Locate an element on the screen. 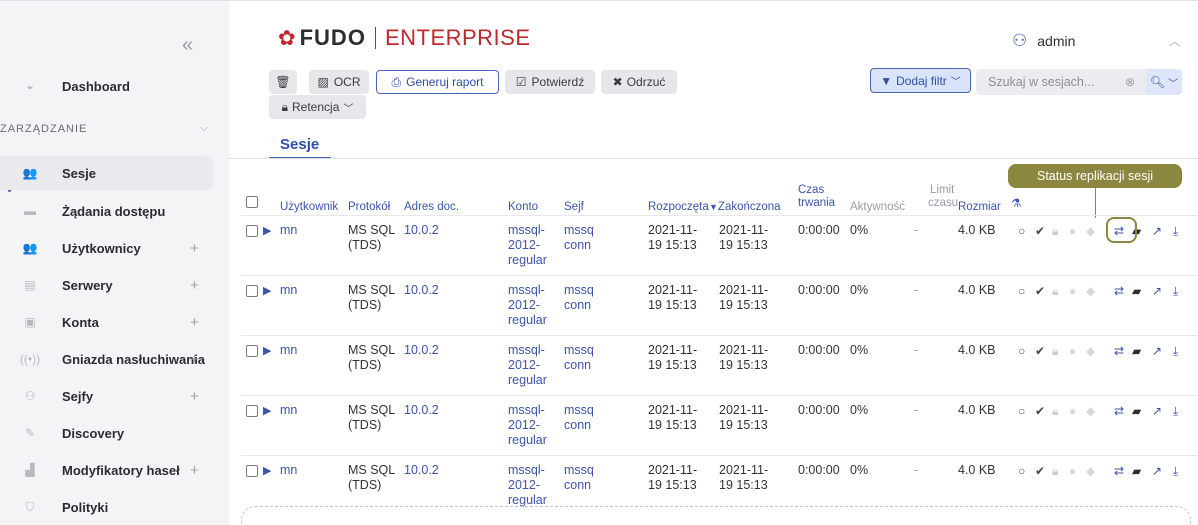 The height and width of the screenshot is (525, 1198). column-protocol: Protokół is located at coordinates (369, 207).